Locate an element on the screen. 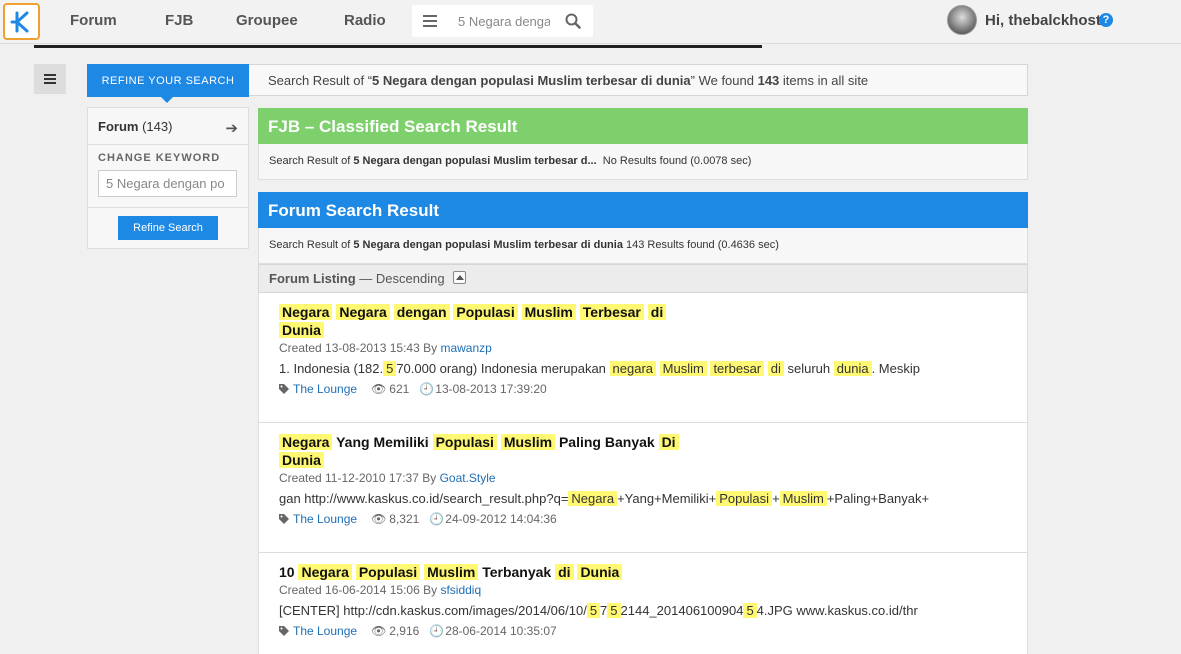 This screenshot has height=654, width=1181. nav-radio: Radio is located at coordinates (365, 20).